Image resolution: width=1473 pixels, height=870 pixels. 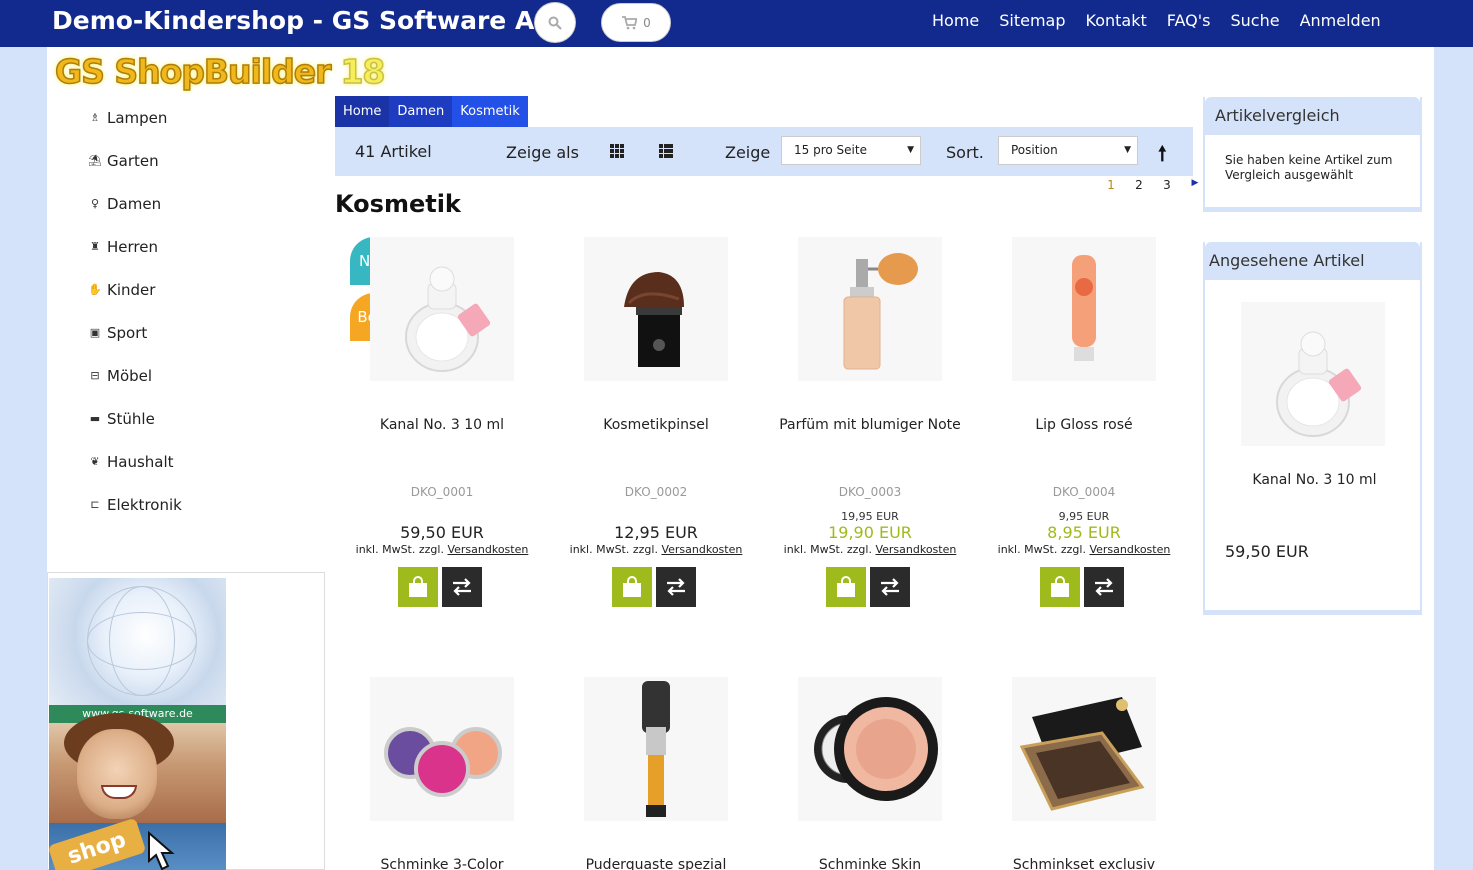 I want to click on category-item-sport: ▣ Sport, so click(x=203, y=332).